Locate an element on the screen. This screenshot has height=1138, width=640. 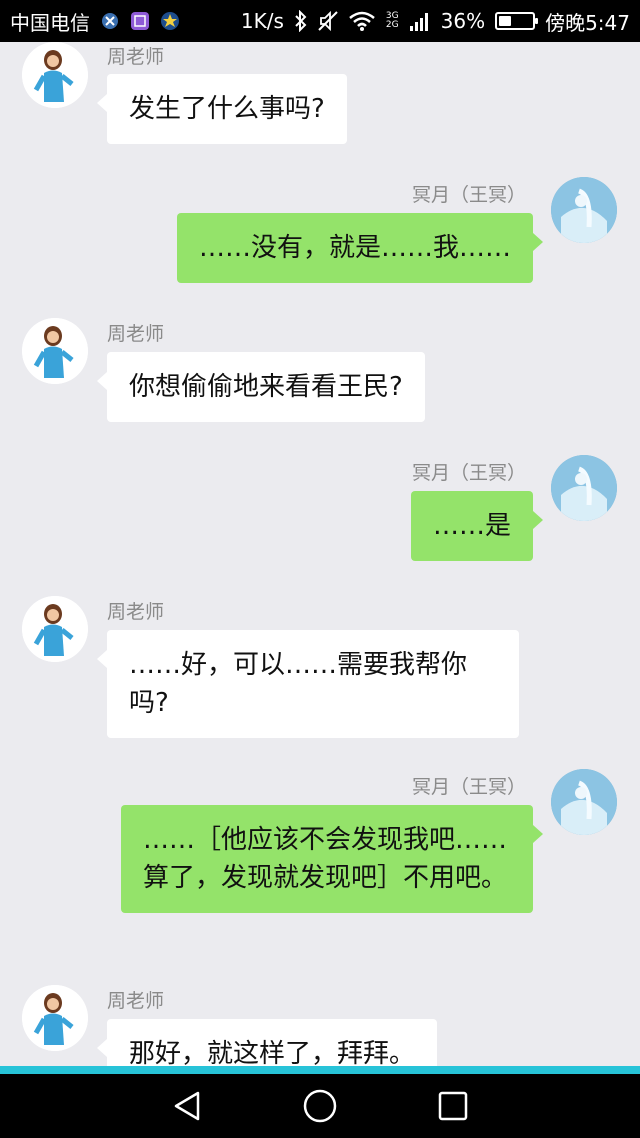
signal-icon is located at coordinates (420, 21).